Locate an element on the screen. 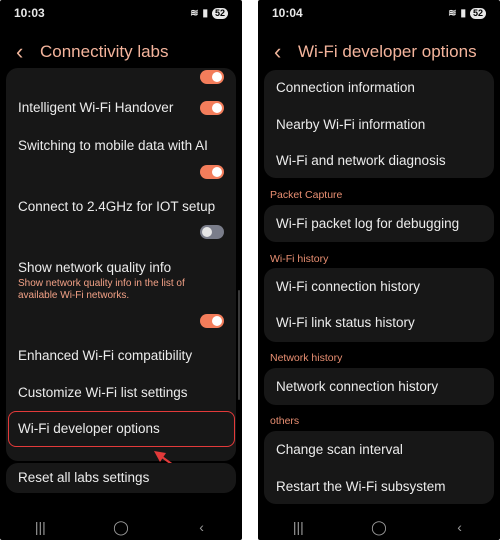  toggle-intelligent-wifi-handover is located at coordinates (212, 108).